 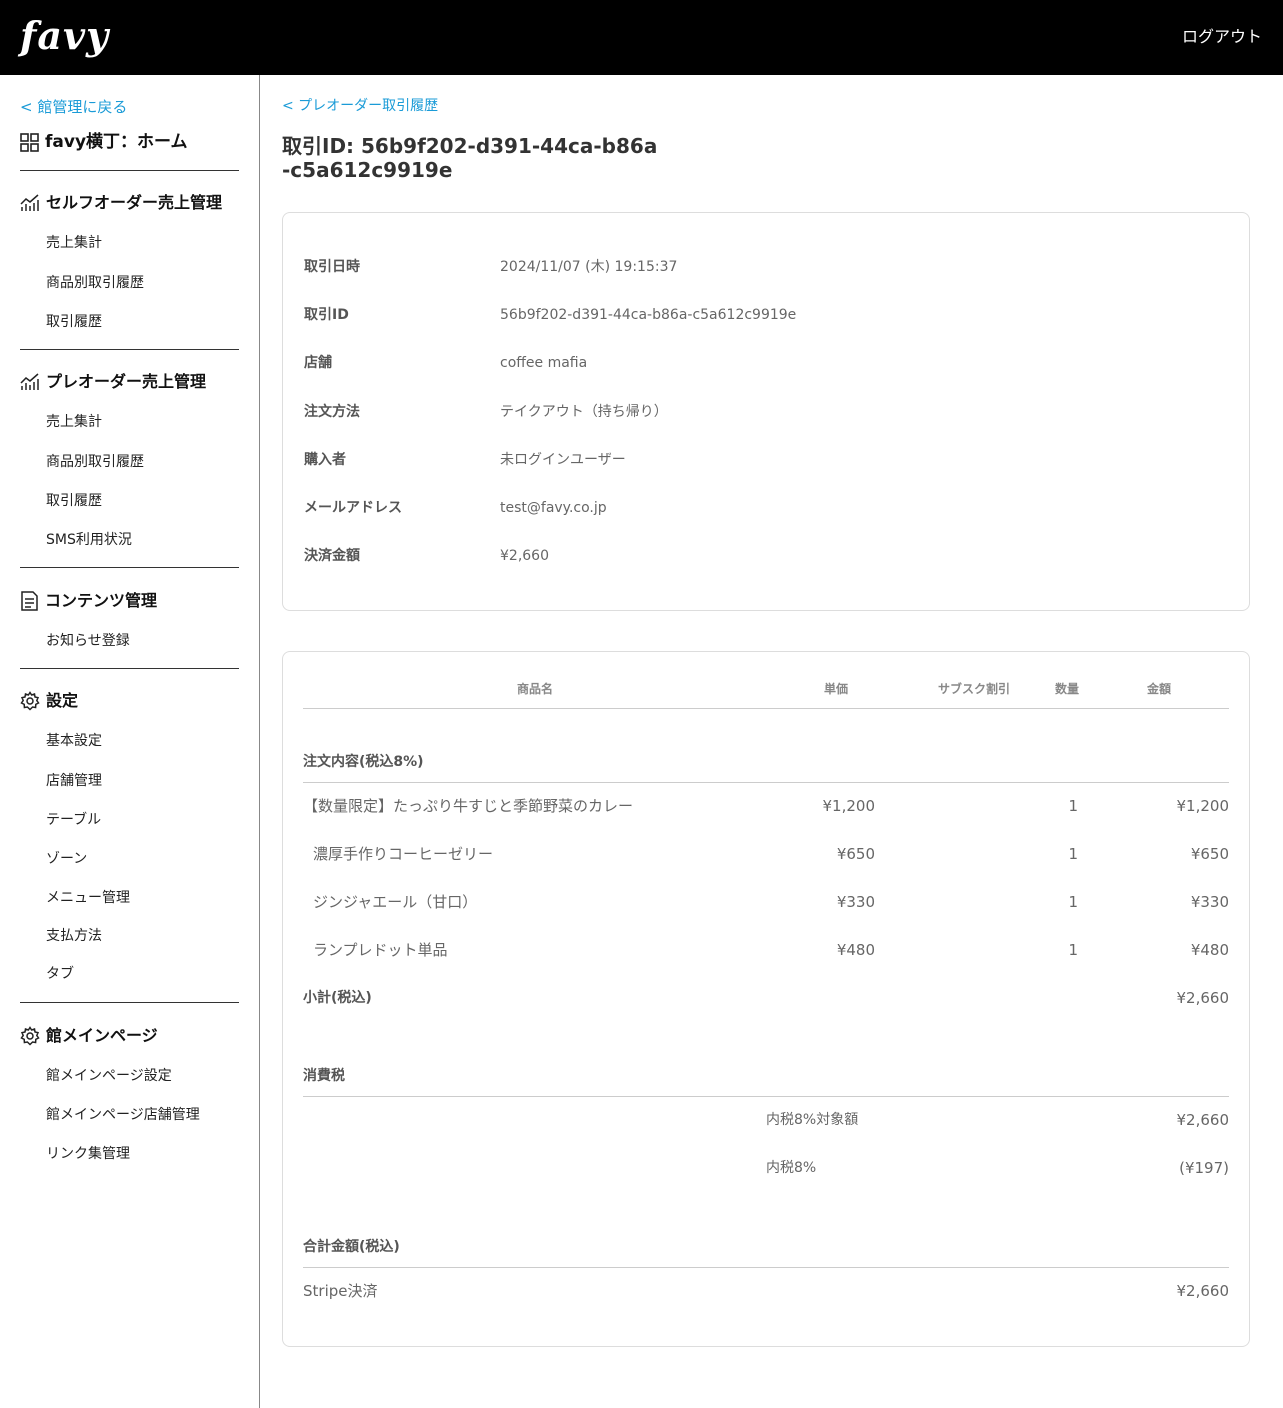 I want to click on info-value: 未ログインユーザー, so click(x=563, y=460).